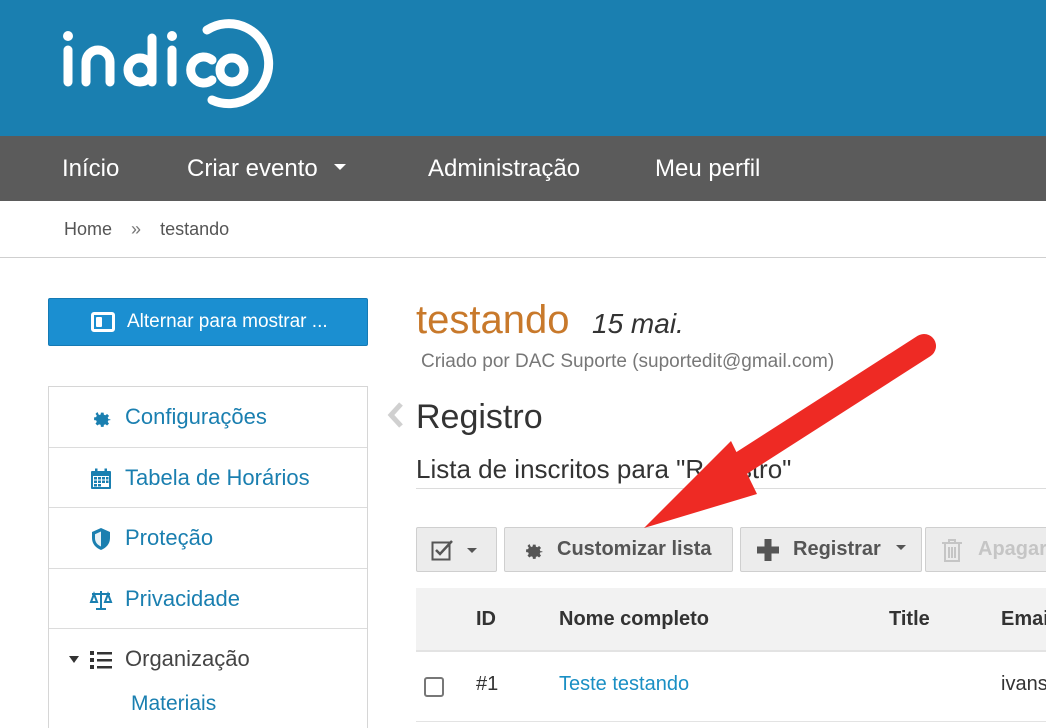 This screenshot has height=728, width=1046. I want to click on row-checkbox, so click(434, 687).